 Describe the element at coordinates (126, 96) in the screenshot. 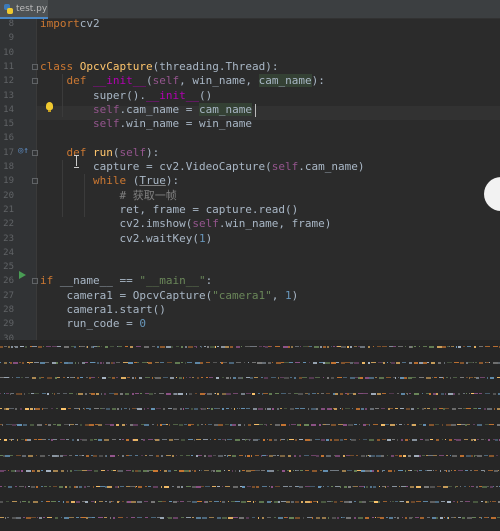

I see `code-line: super().__init__()` at that location.